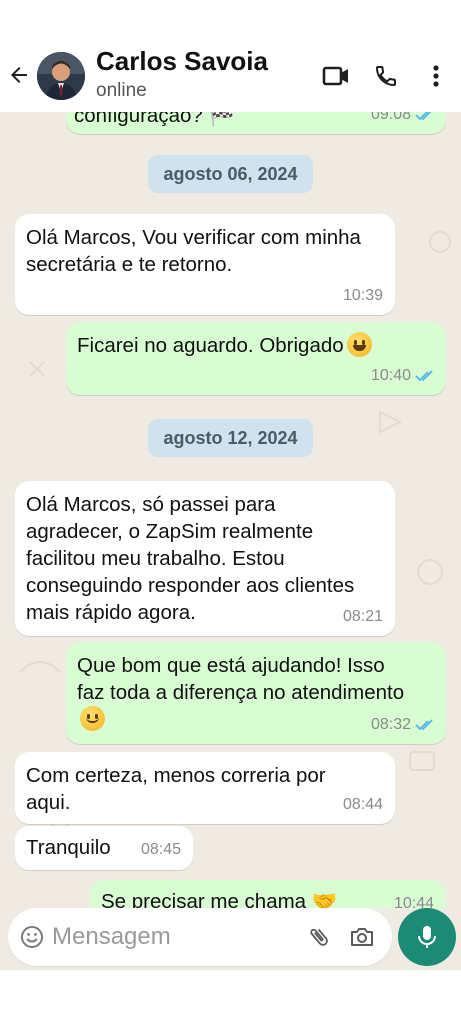  I want to click on emoji-button, so click(32, 937).